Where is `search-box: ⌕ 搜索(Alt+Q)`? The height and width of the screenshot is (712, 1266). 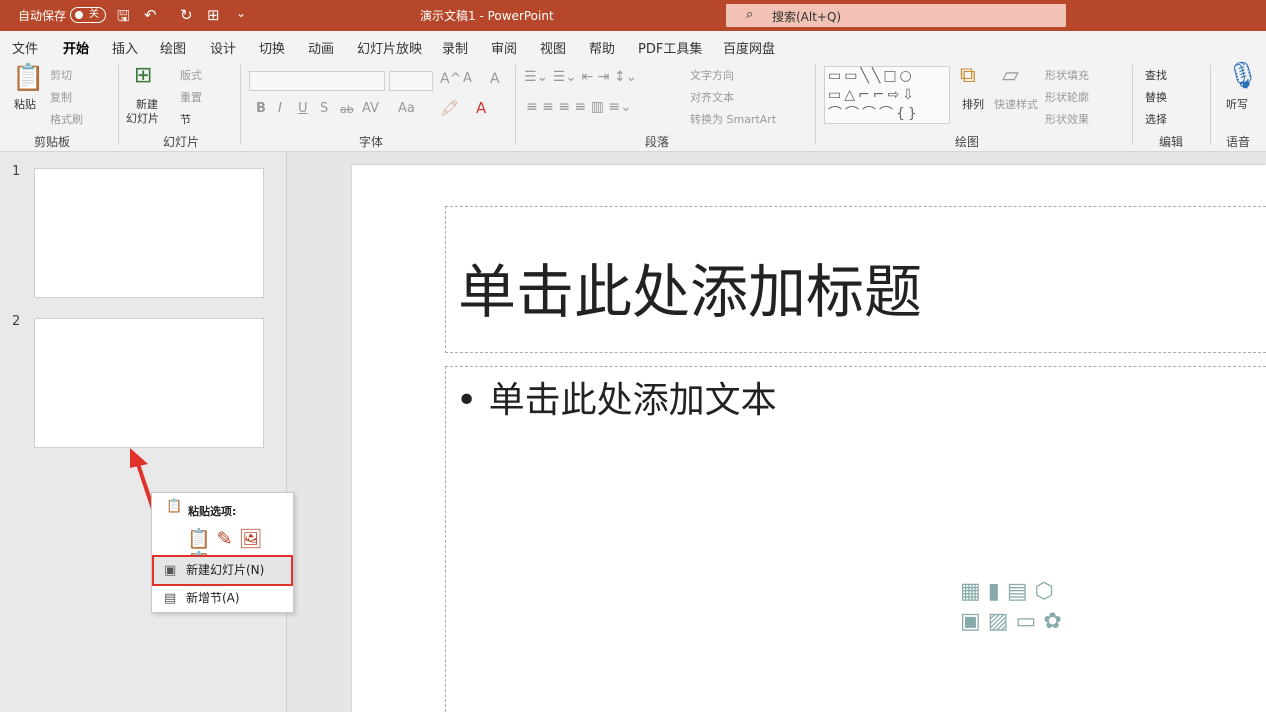
search-box: ⌕ 搜索(Alt+Q) is located at coordinates (896, 15).